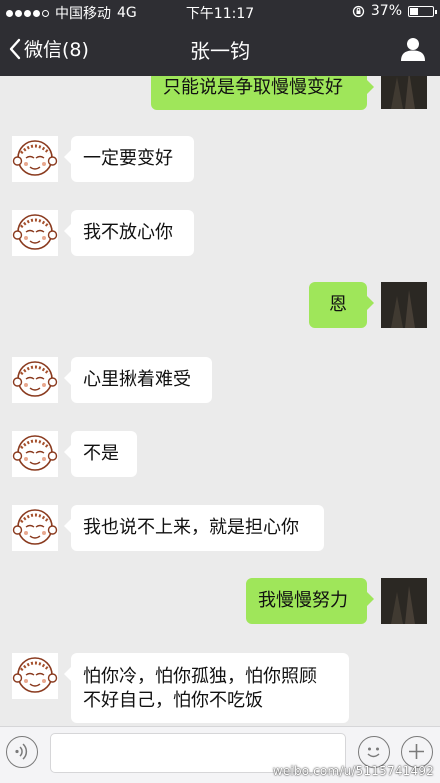 The width and height of the screenshot is (440, 783). Describe the element at coordinates (338, 304) in the screenshot. I see `message-text: 恩` at that location.